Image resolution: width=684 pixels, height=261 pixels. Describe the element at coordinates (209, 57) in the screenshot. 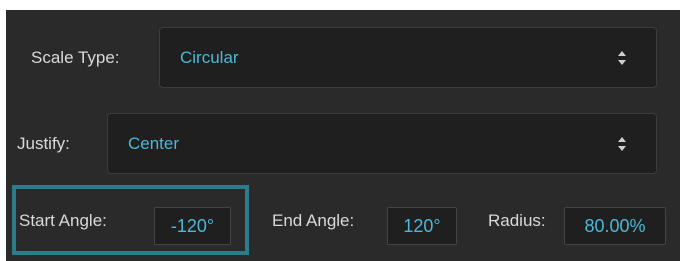

I see `scale-type-value: Circular` at that location.